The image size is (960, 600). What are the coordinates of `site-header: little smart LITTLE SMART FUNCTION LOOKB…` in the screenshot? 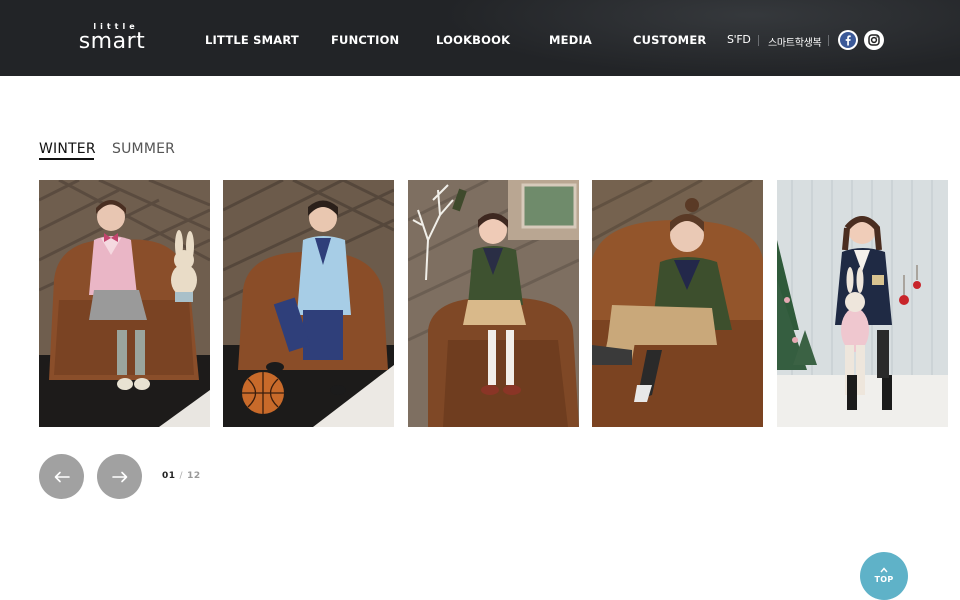 It's located at (480, 38).